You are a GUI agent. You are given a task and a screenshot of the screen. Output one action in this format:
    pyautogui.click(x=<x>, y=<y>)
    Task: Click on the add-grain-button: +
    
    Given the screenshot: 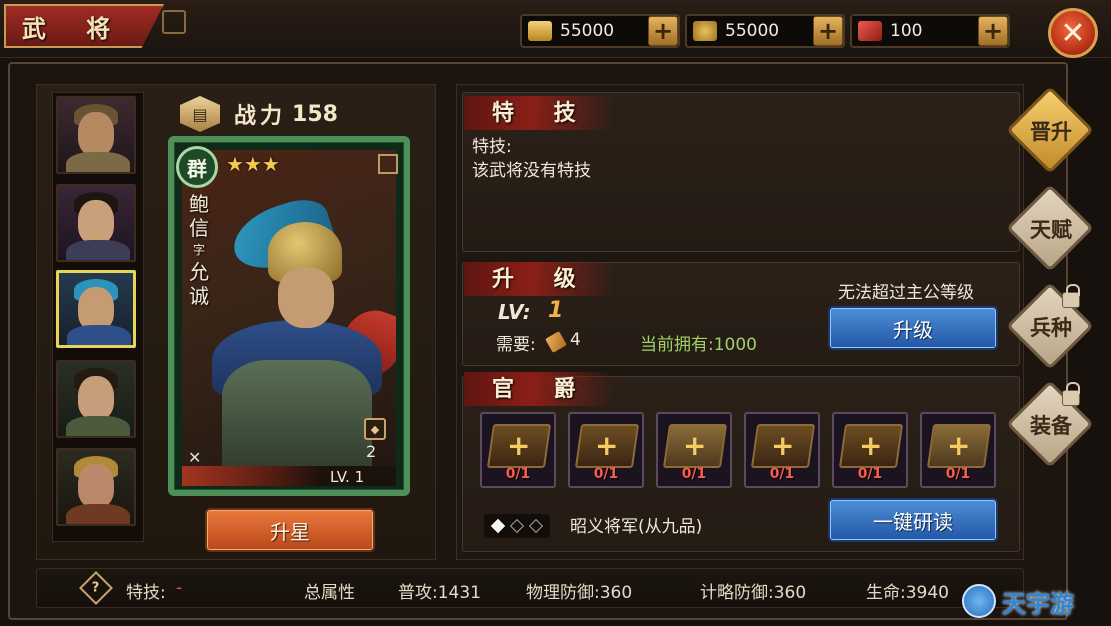 What is the action you would take?
    pyautogui.click(x=828, y=31)
    